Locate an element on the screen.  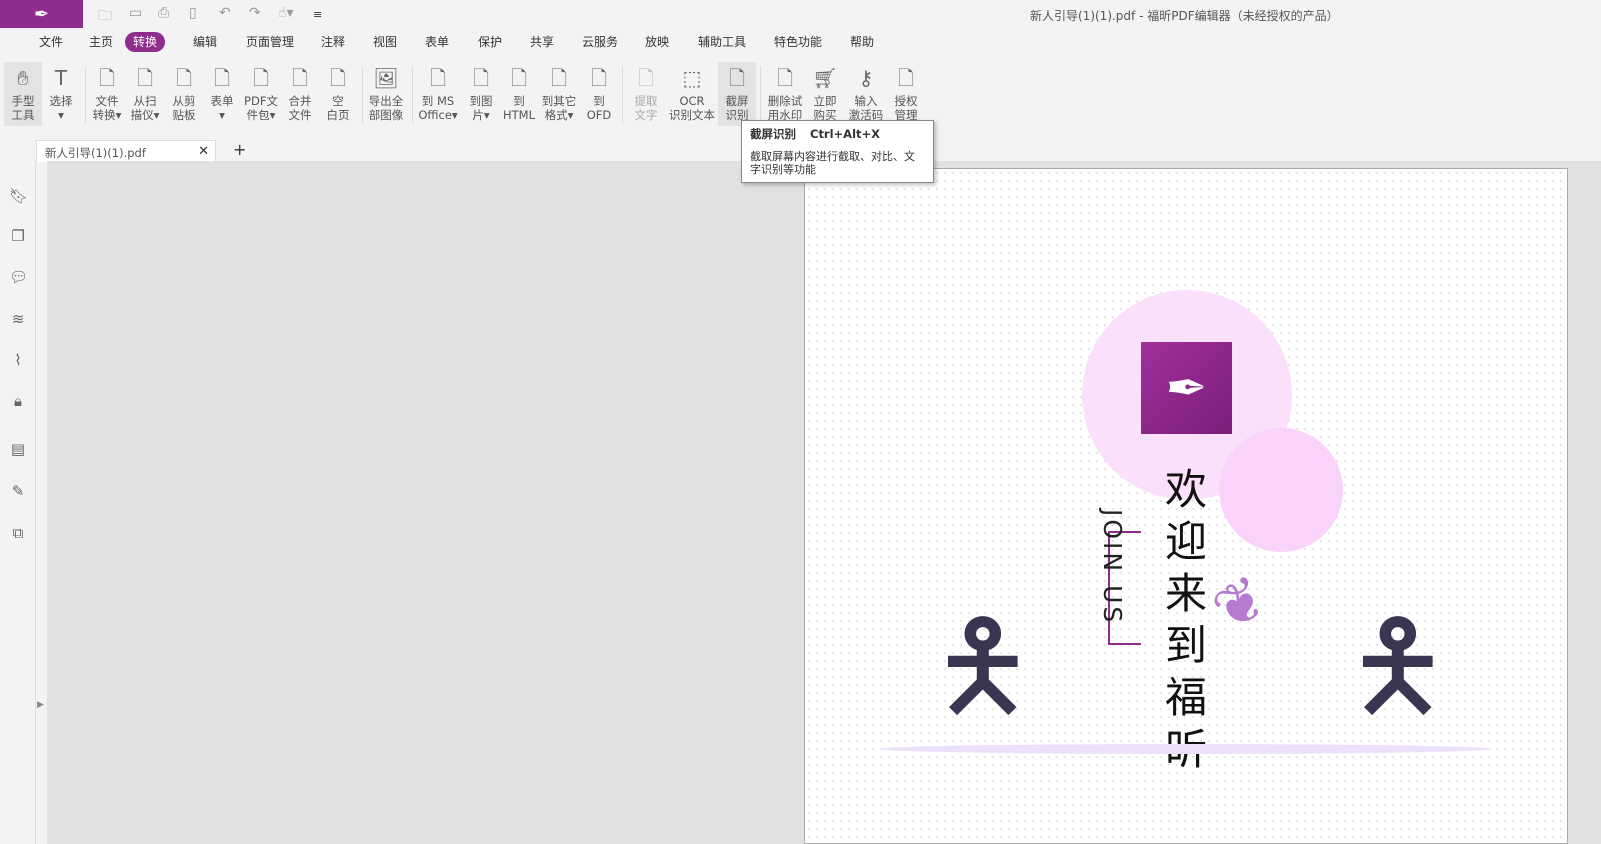
menu-7: 表单 is located at coordinates (437, 42).